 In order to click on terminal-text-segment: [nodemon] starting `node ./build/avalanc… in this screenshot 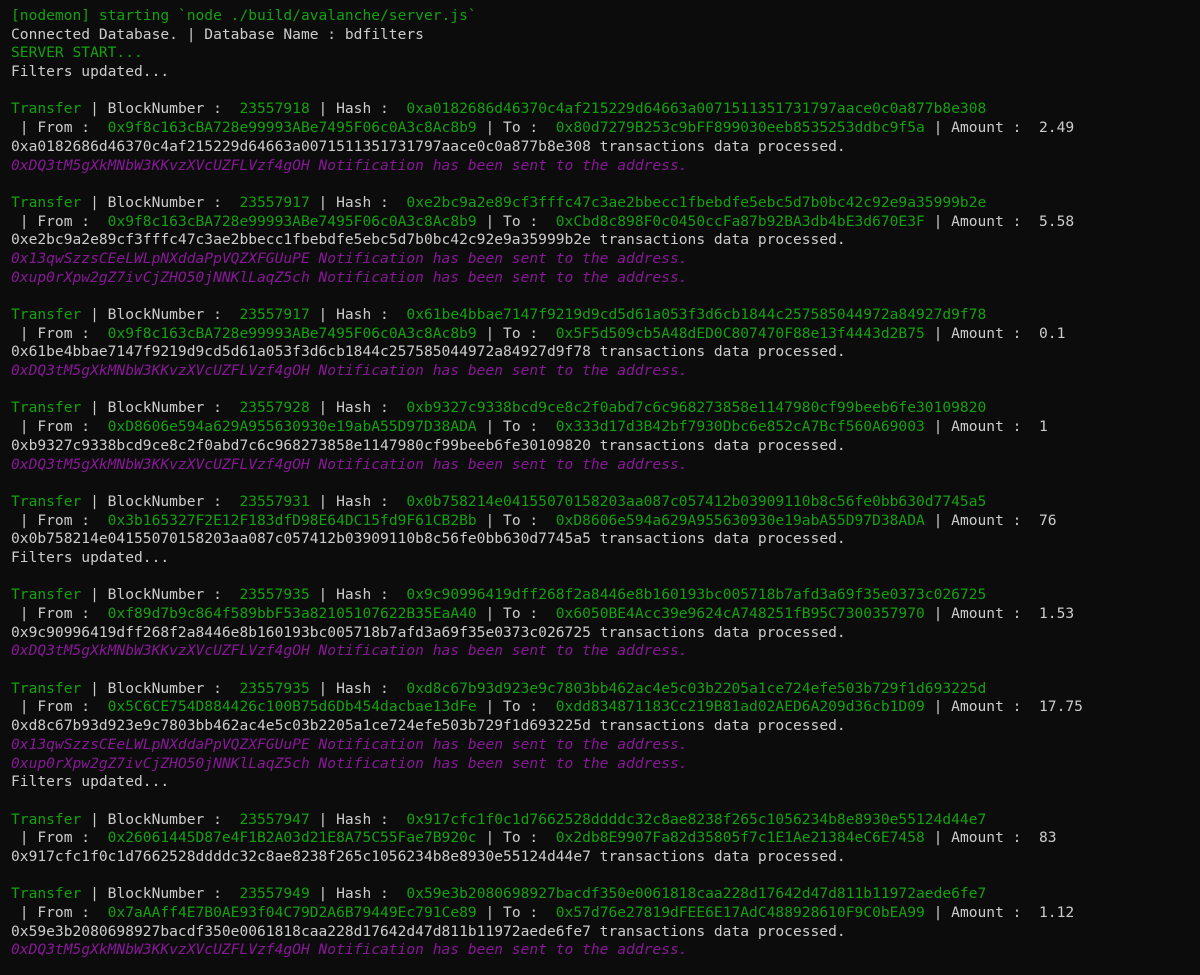, I will do `click(244, 15)`.